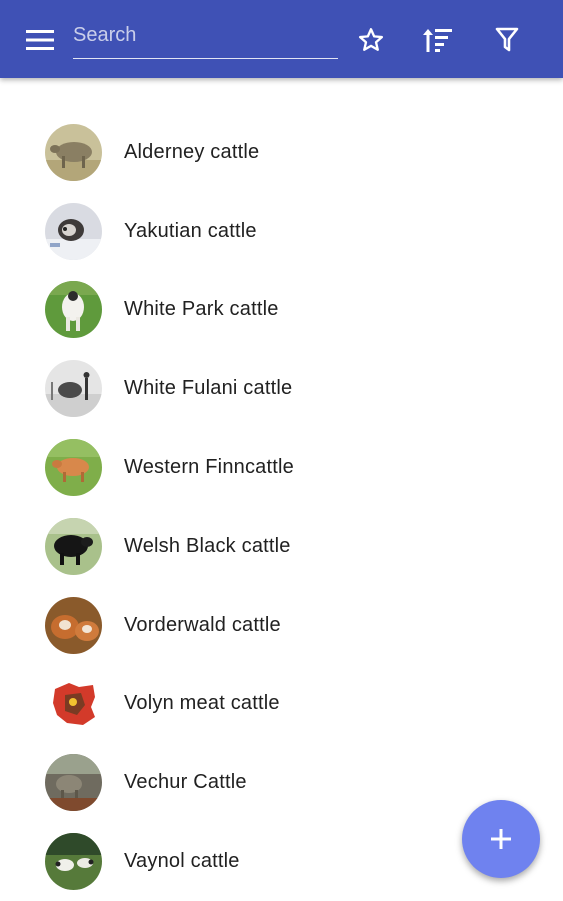 This screenshot has width=563, height=901. I want to click on hamburger-menu-icon, so click(40, 40).